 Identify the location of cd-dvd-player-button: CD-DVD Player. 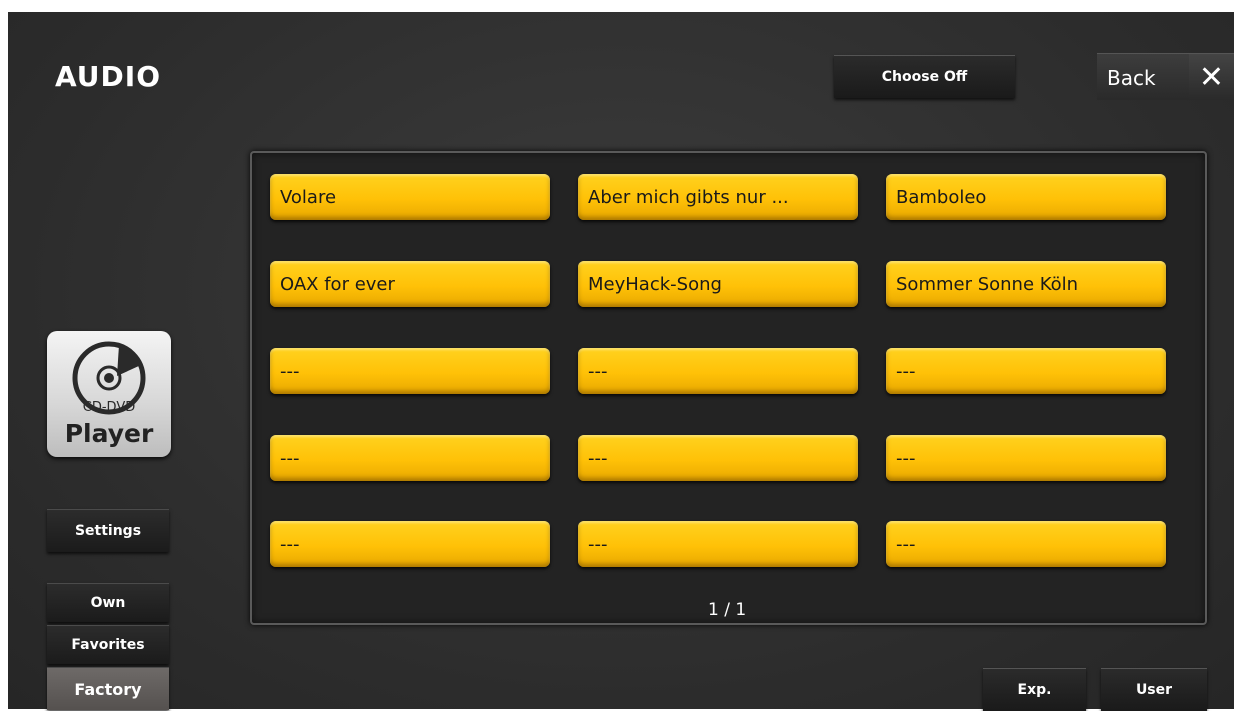
(109, 394).